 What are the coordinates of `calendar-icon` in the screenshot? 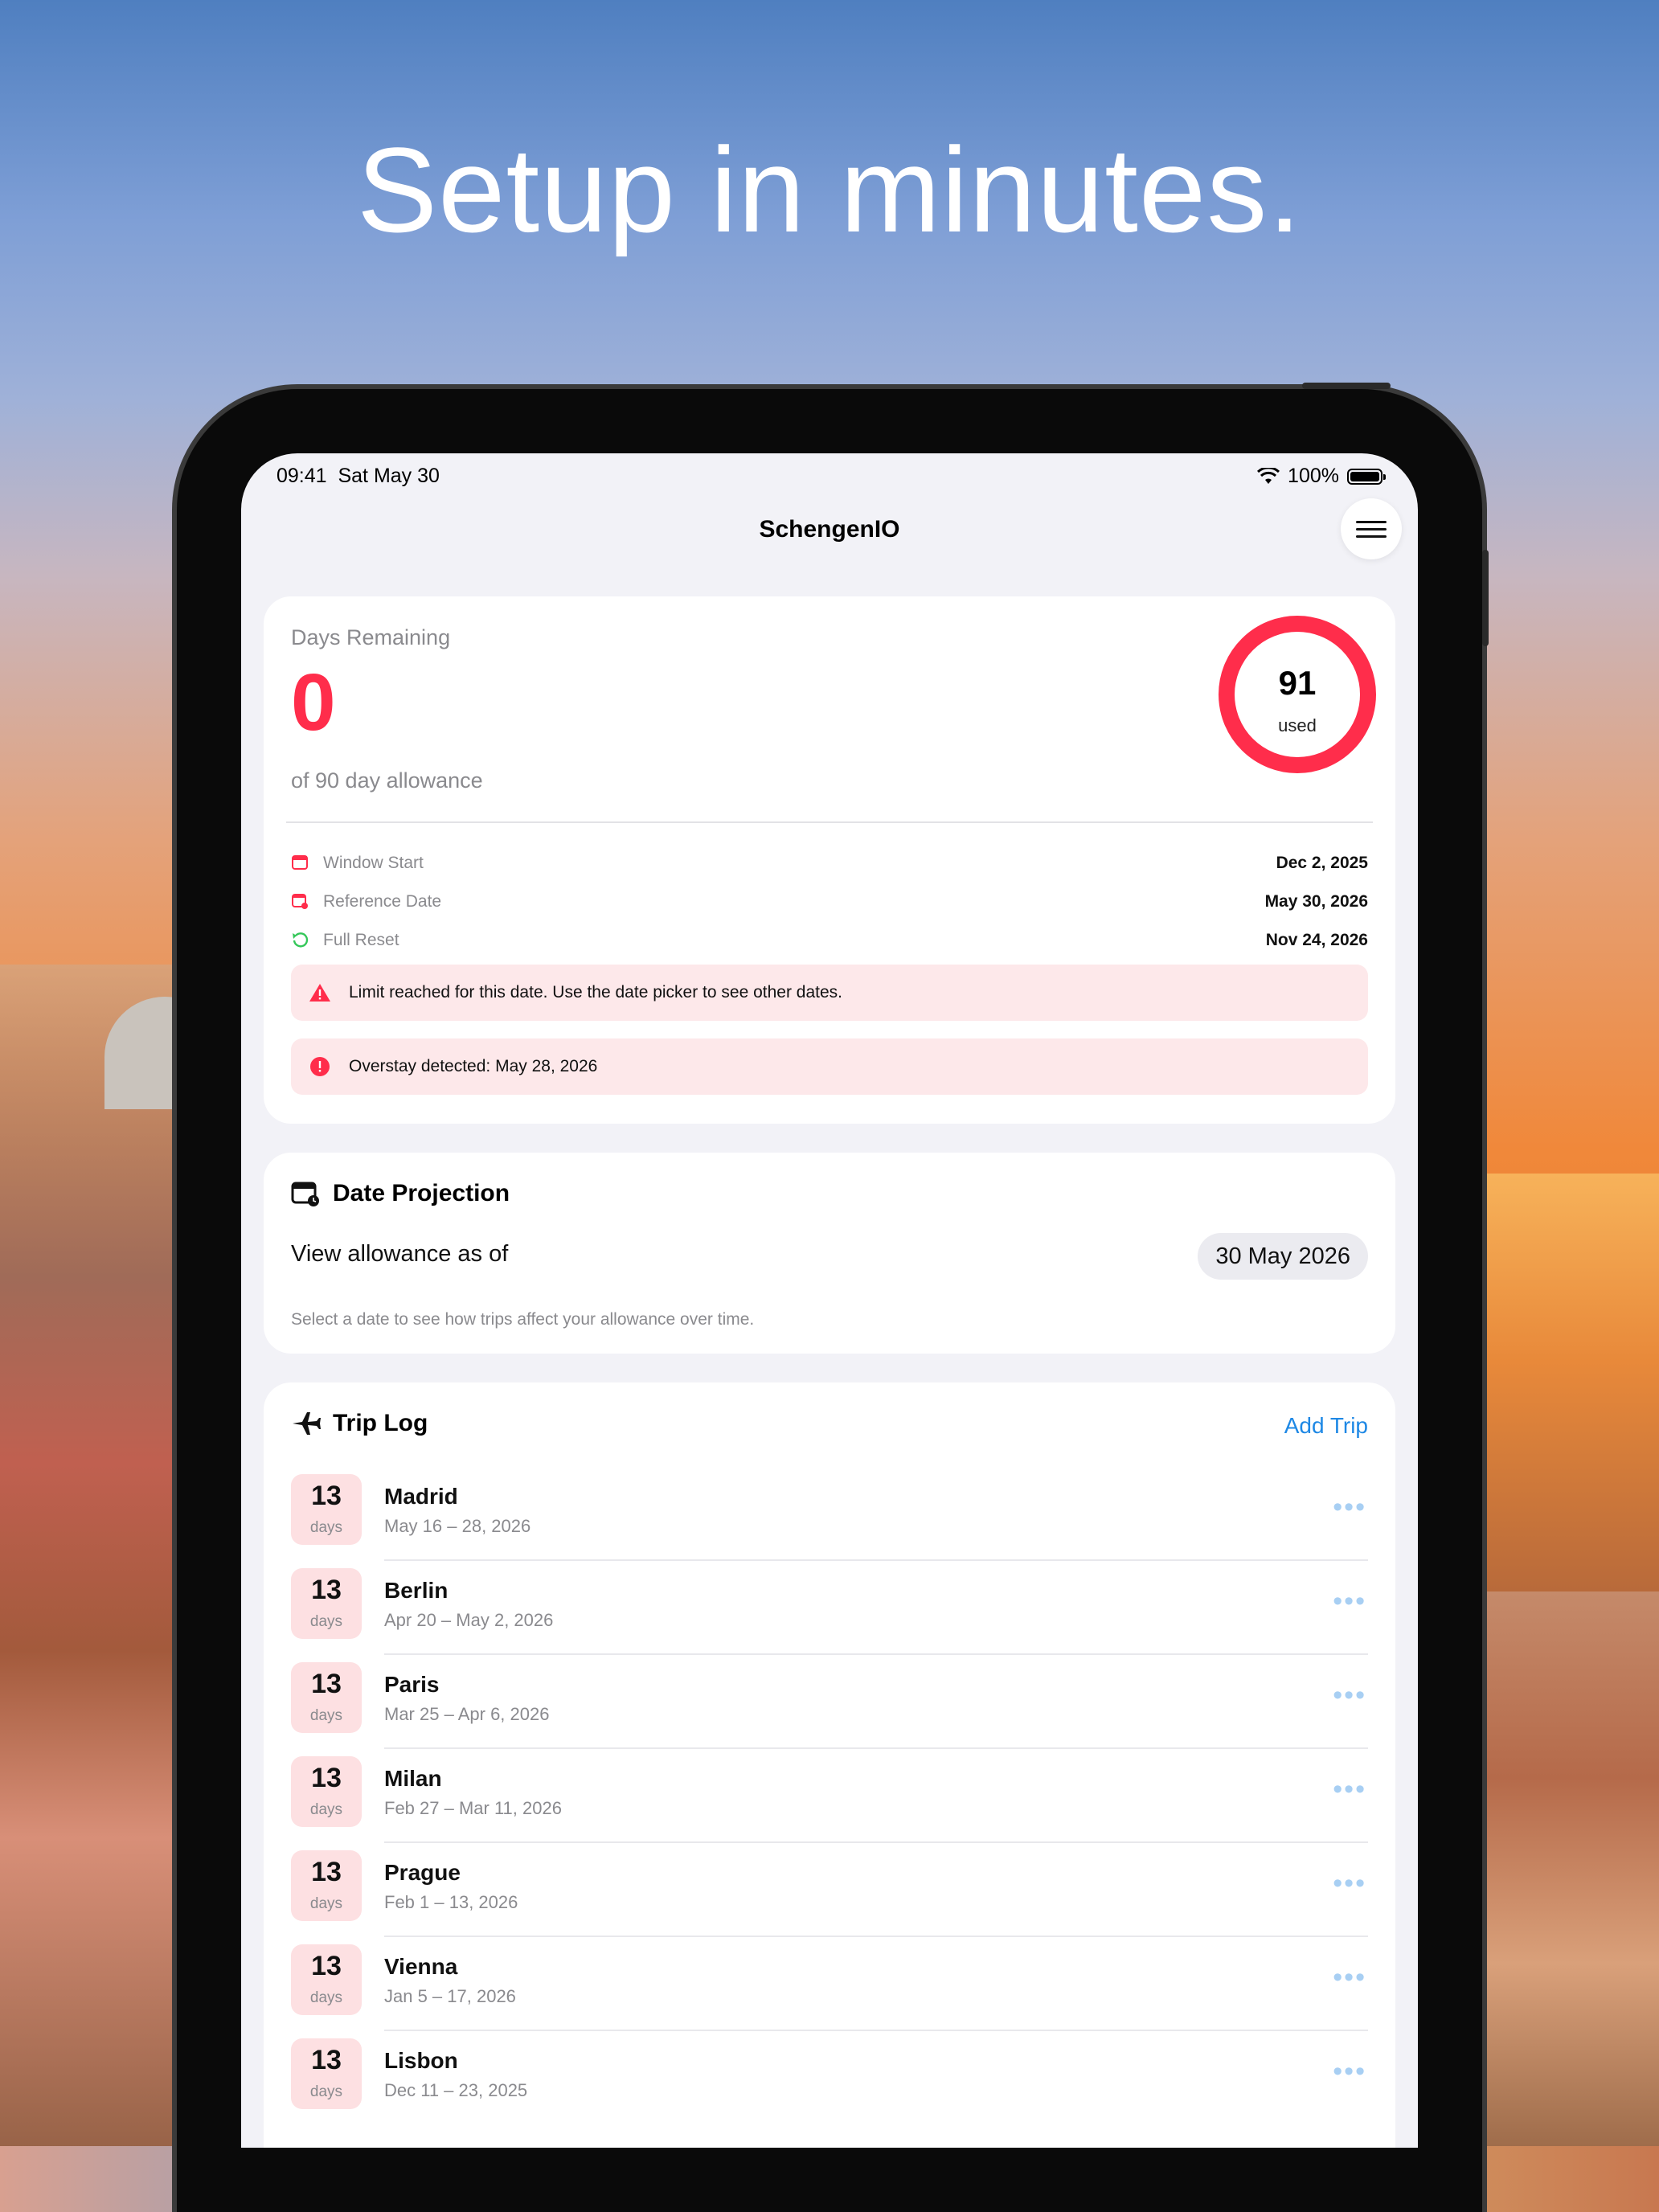 It's located at (300, 863).